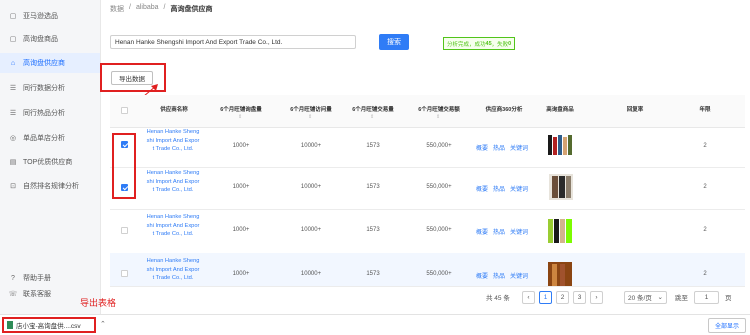 This screenshot has width=750, height=335. Describe the element at coordinates (13, 294) in the screenshot. I see `headset-icon: ☏` at that location.